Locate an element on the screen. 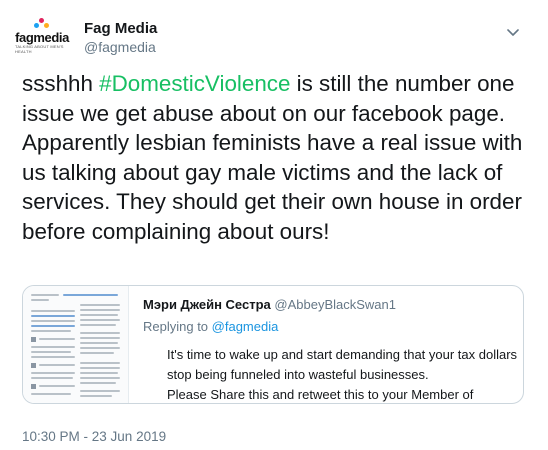 The width and height of the screenshot is (548, 450). quoted-author: Мэри Джейн Сестра @AbbeyBlackSwan1 is located at coordinates (269, 304).